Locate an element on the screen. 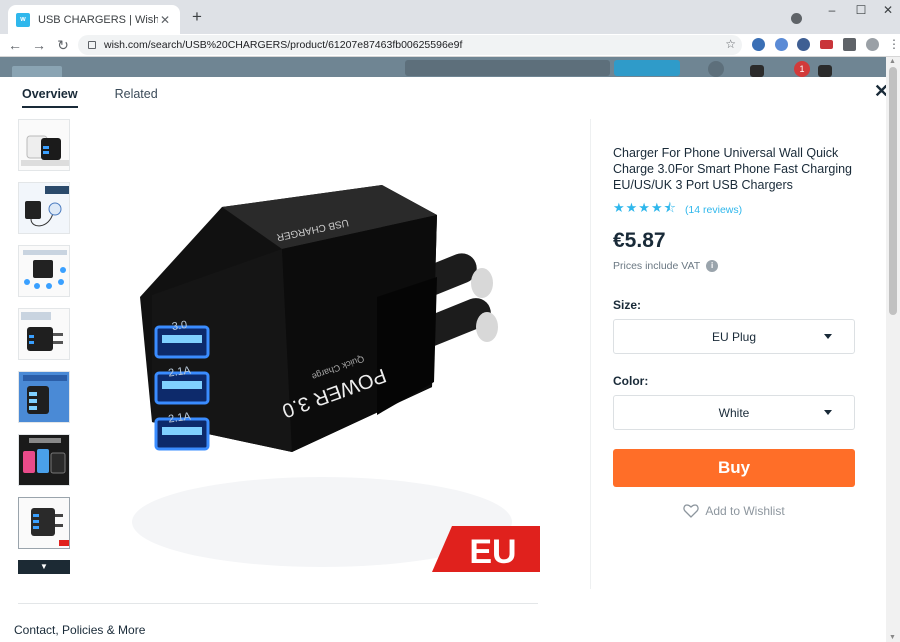 The image size is (900, 642). port-label-1: 3.0 is located at coordinates (179, 326).